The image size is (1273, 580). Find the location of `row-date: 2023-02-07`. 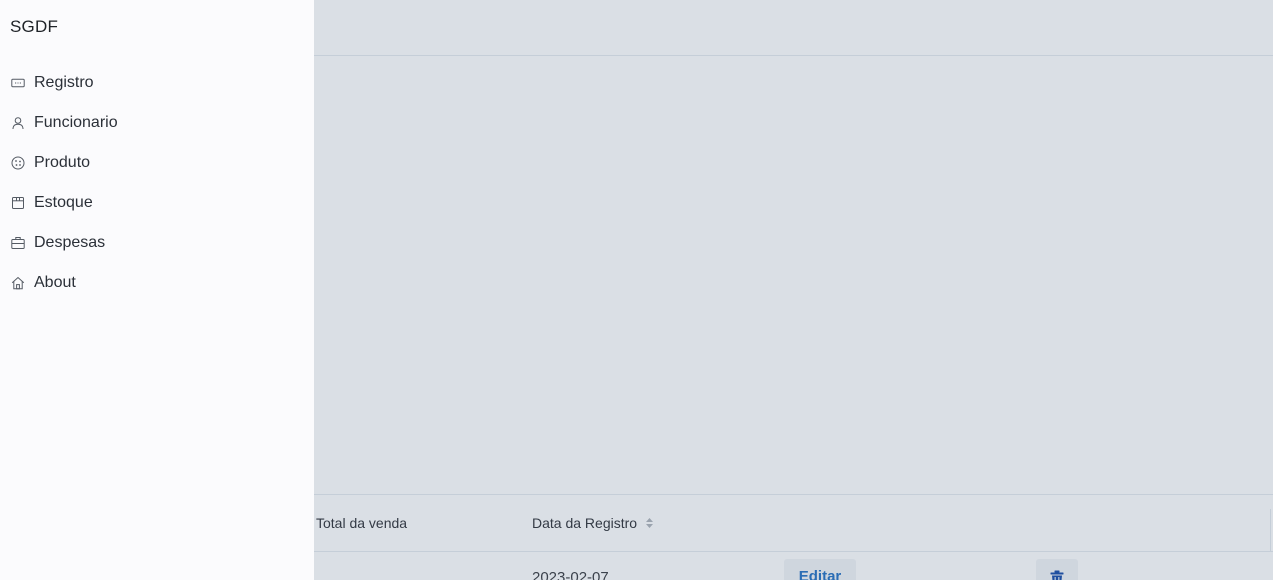

row-date: 2023-02-07 is located at coordinates (570, 574).